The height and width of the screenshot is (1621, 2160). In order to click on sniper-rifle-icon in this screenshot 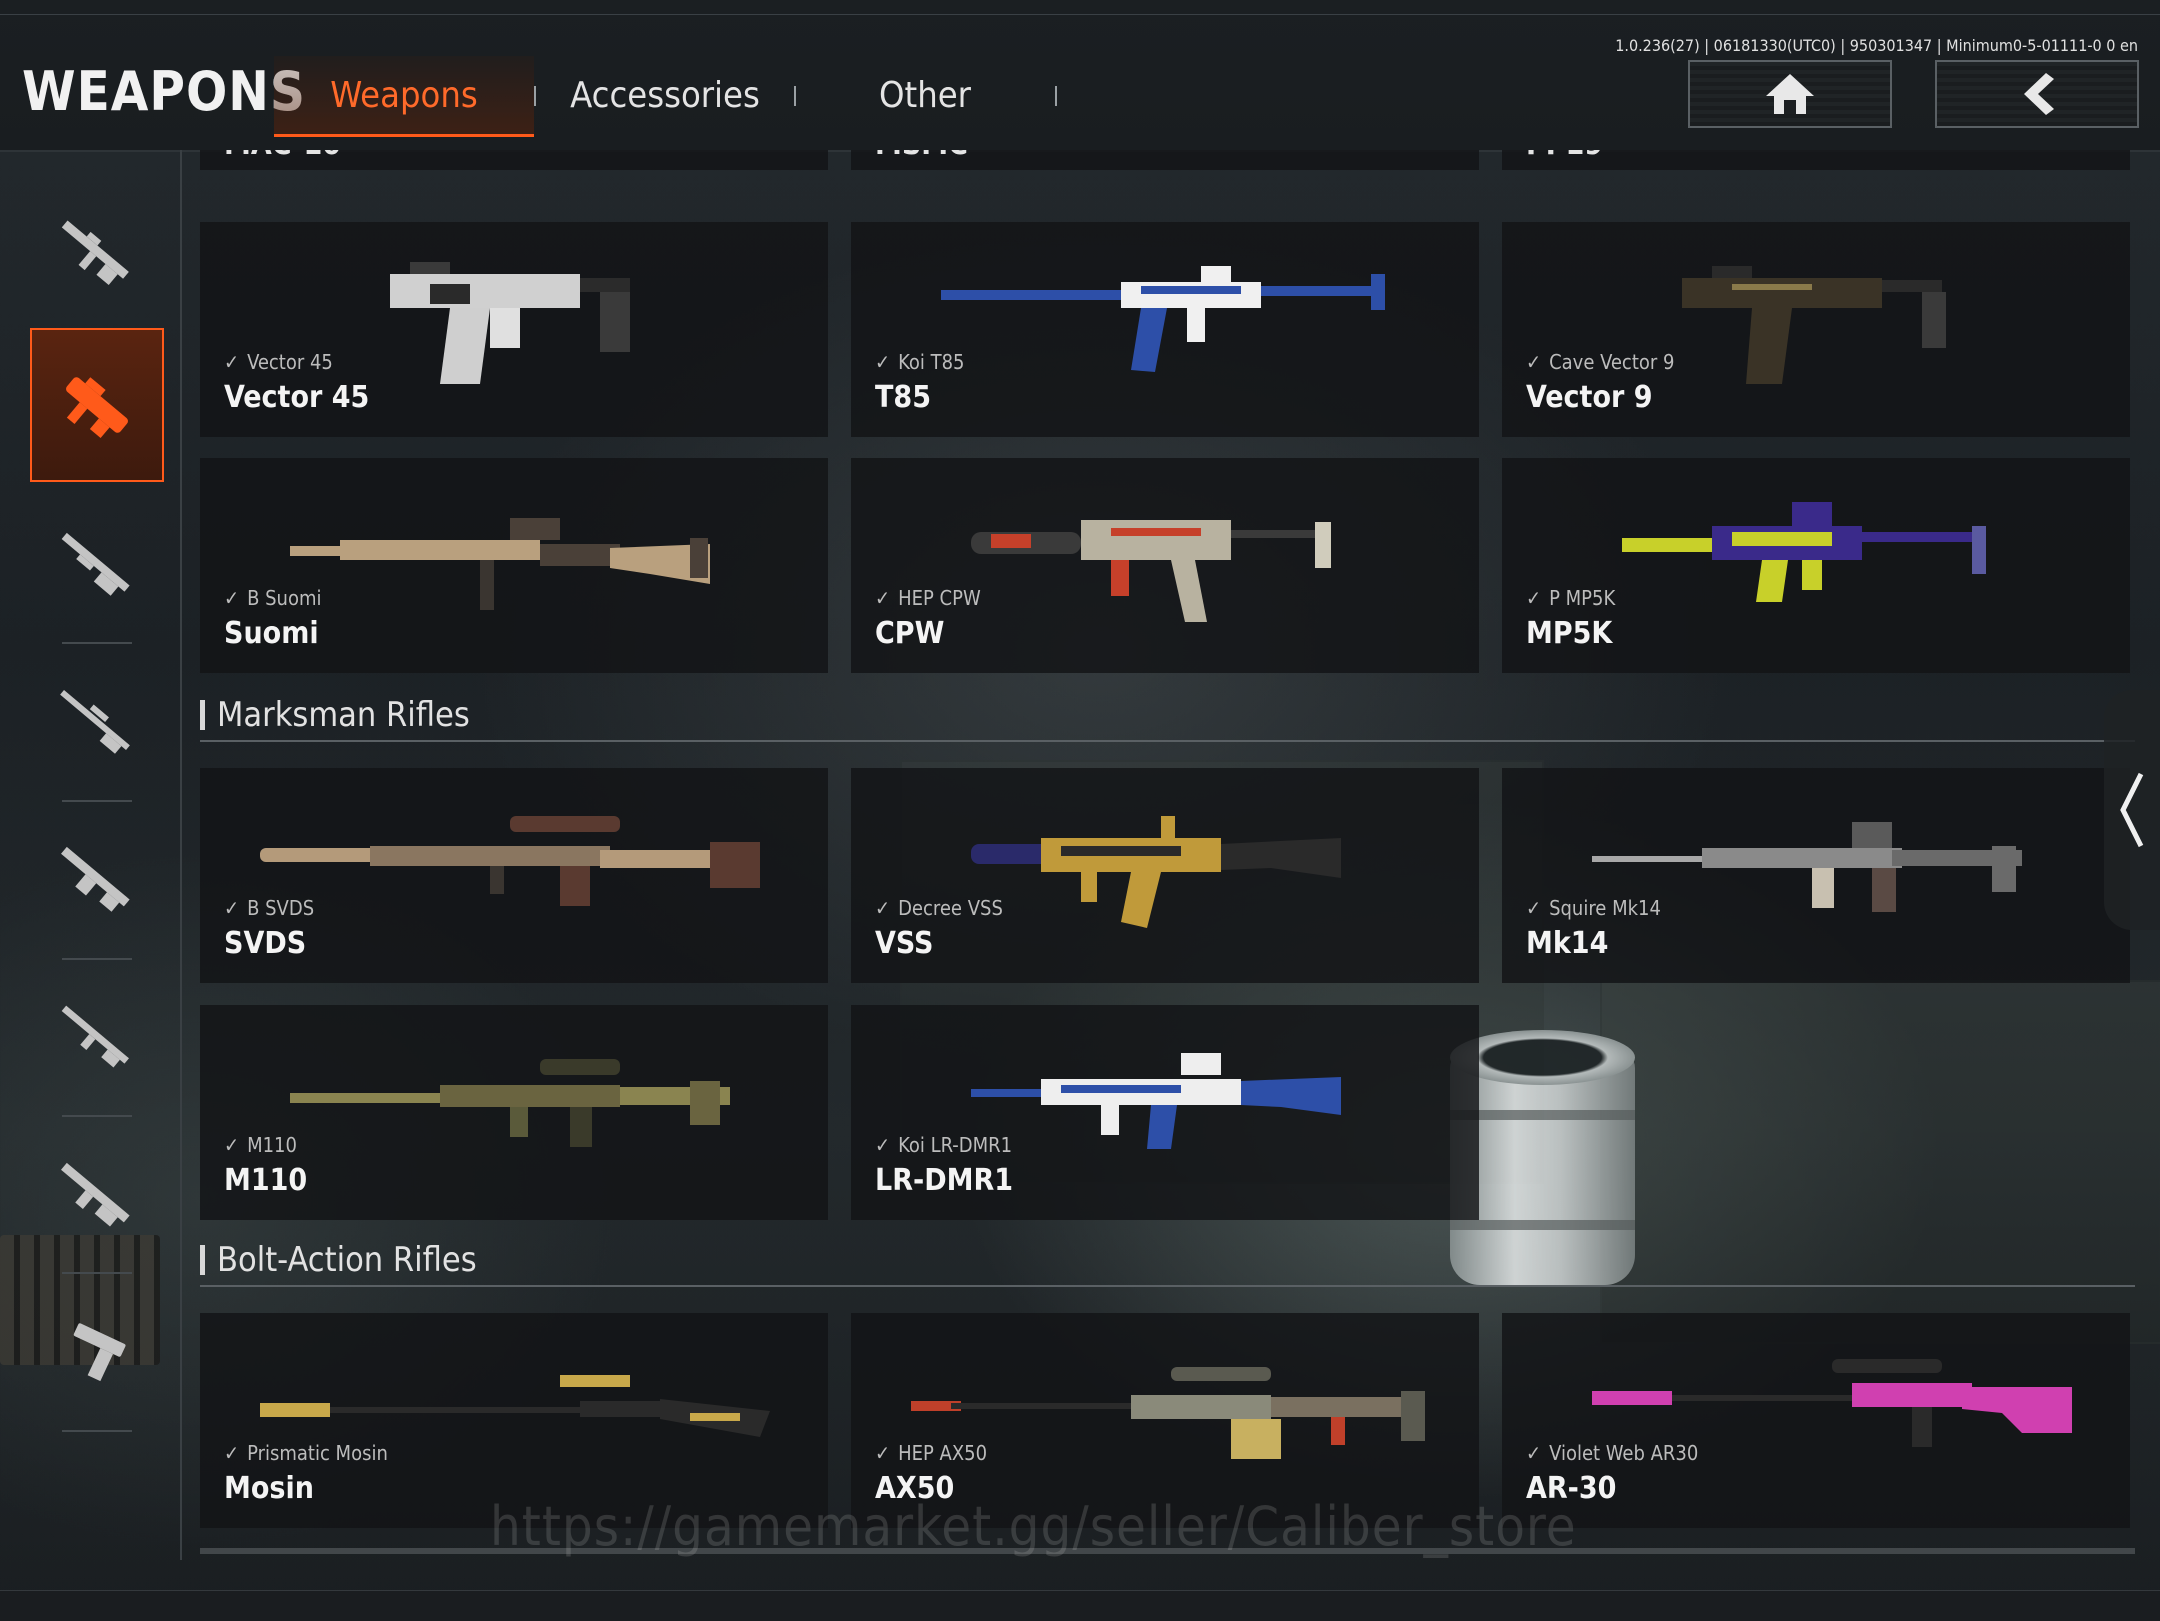, I will do `click(95, 722)`.